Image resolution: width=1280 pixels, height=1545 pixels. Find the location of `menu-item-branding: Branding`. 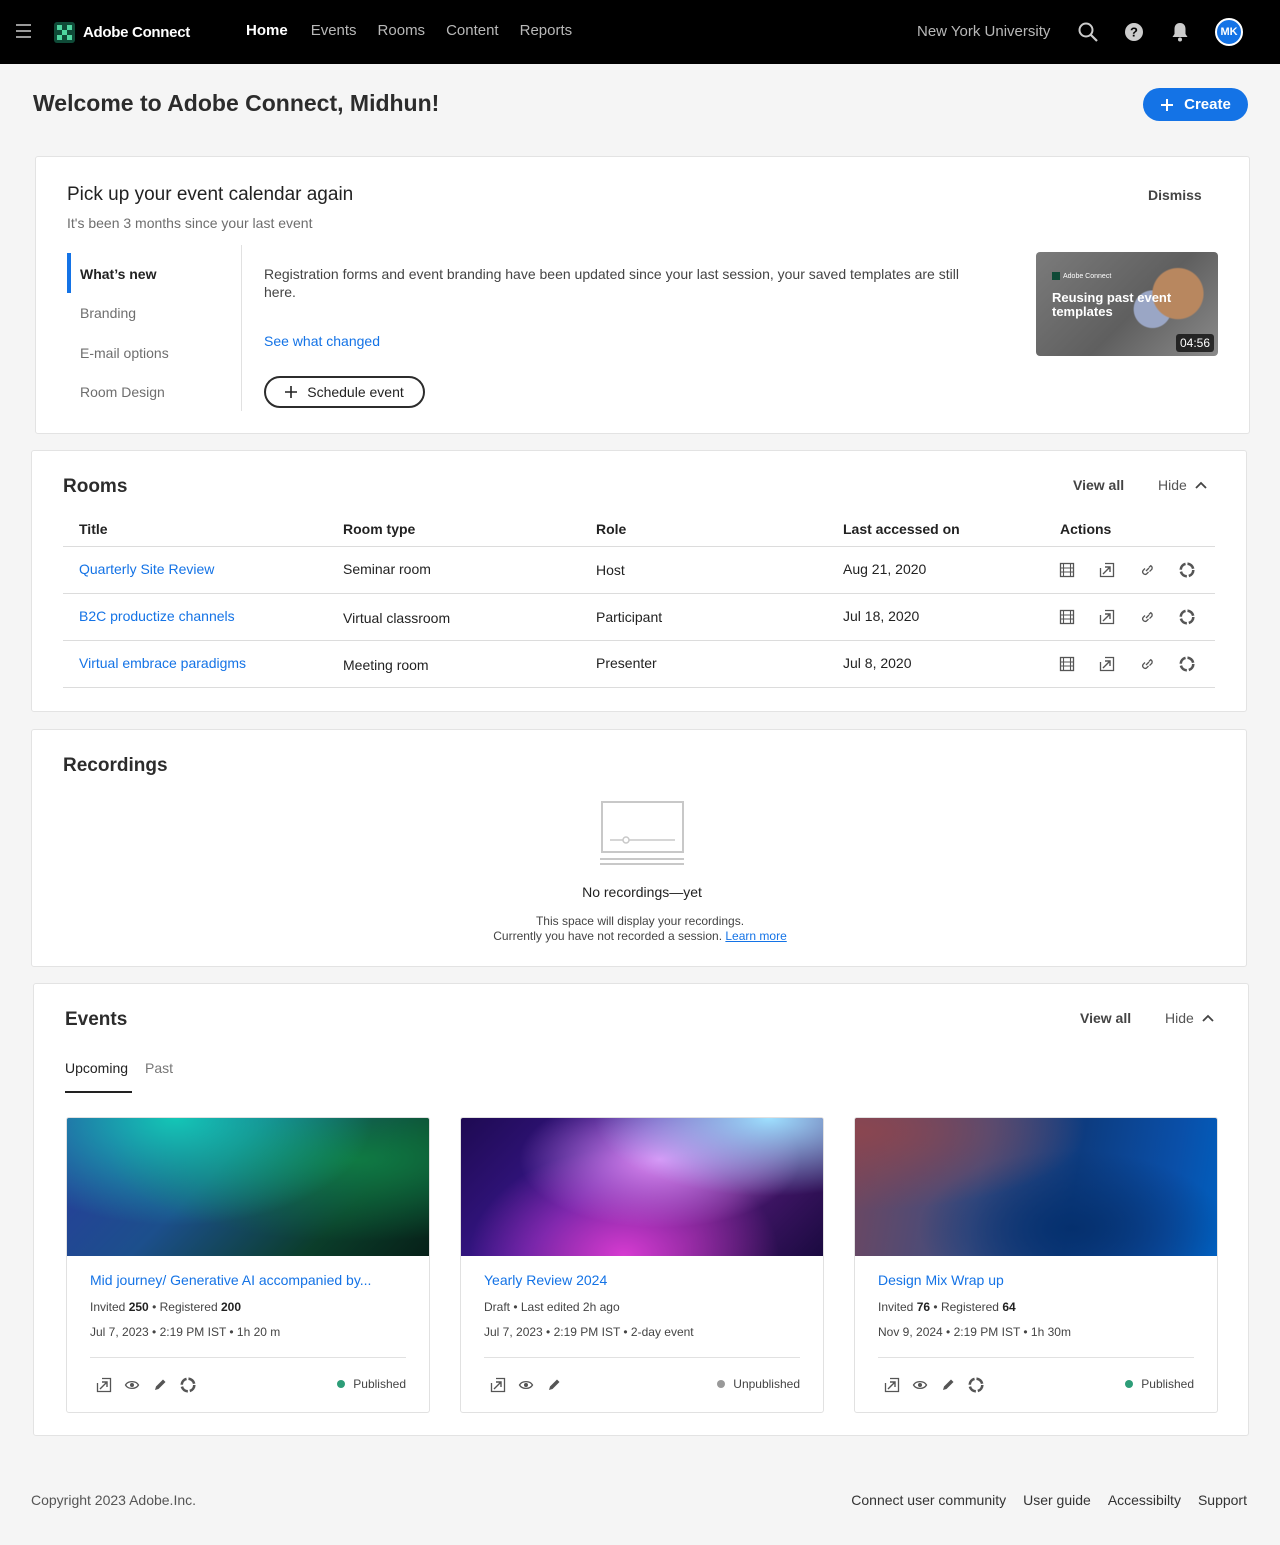

menu-item-branding: Branding is located at coordinates (108, 313).